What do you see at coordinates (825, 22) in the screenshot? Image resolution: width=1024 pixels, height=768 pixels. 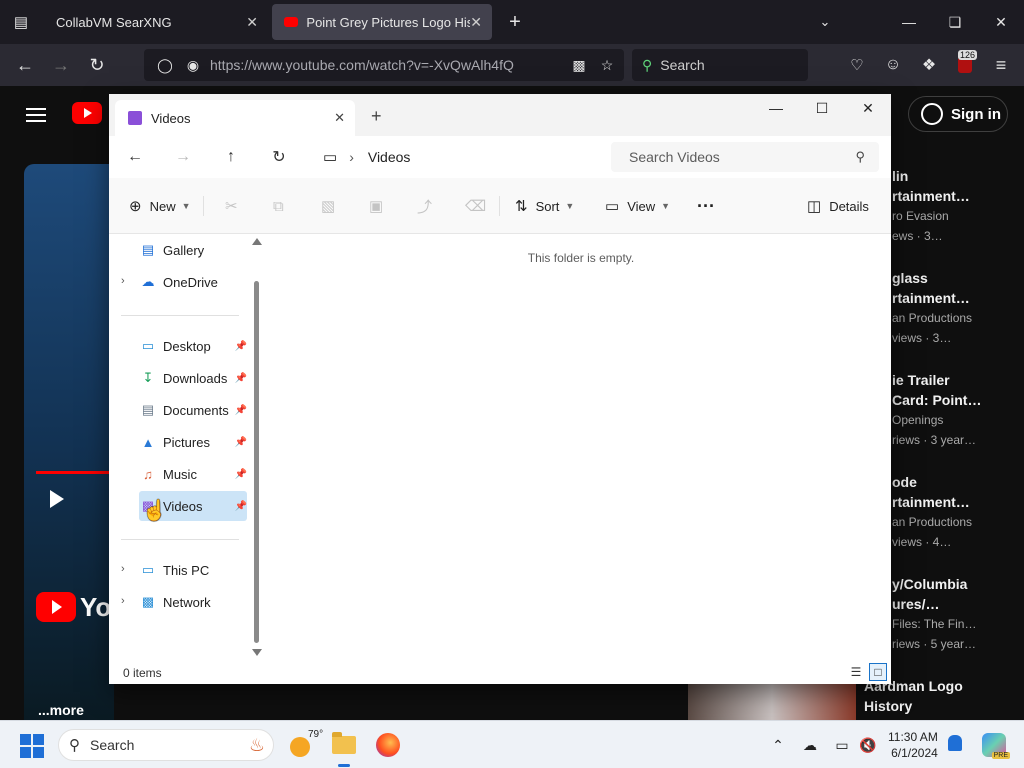 I see `tab-list-chevron-icon: ⌄` at bounding box center [825, 22].